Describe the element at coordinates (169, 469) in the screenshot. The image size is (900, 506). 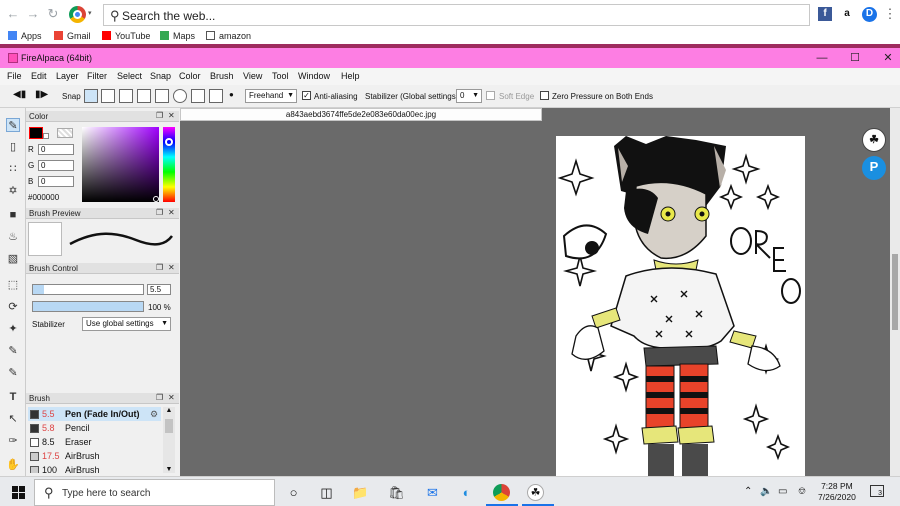
I see `chevron-down-icon: ▼` at that location.